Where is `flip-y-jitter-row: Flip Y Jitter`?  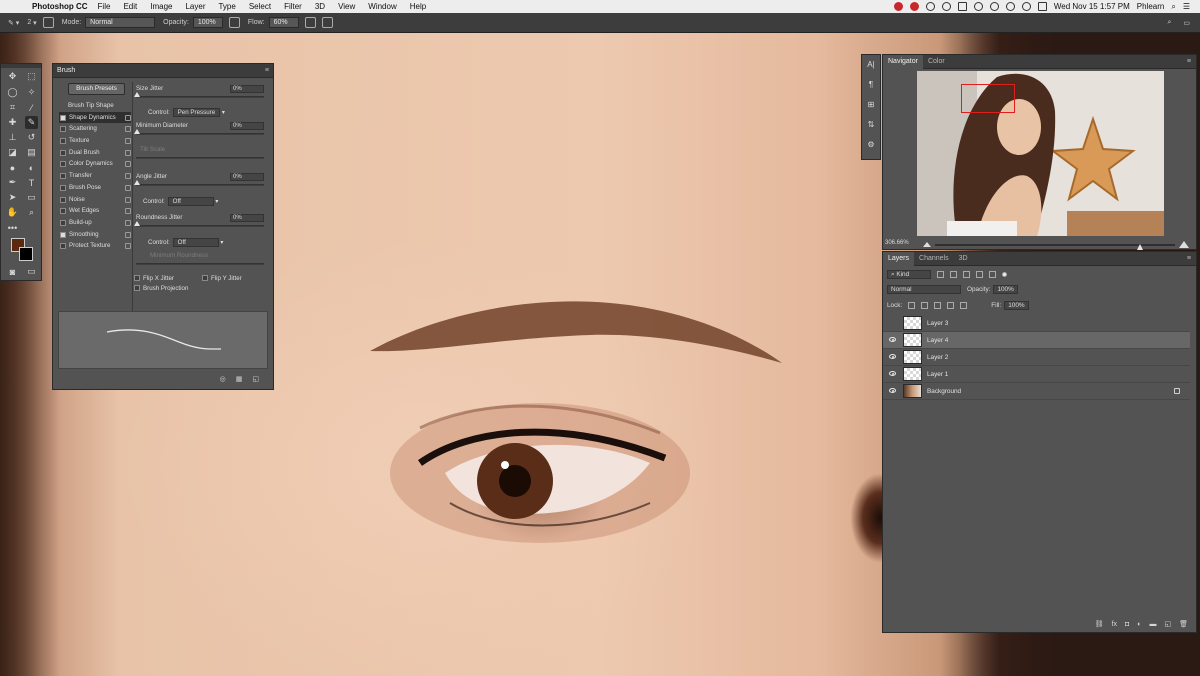
flip-y-jitter-row: Flip Y Jitter is located at coordinates (222, 278).